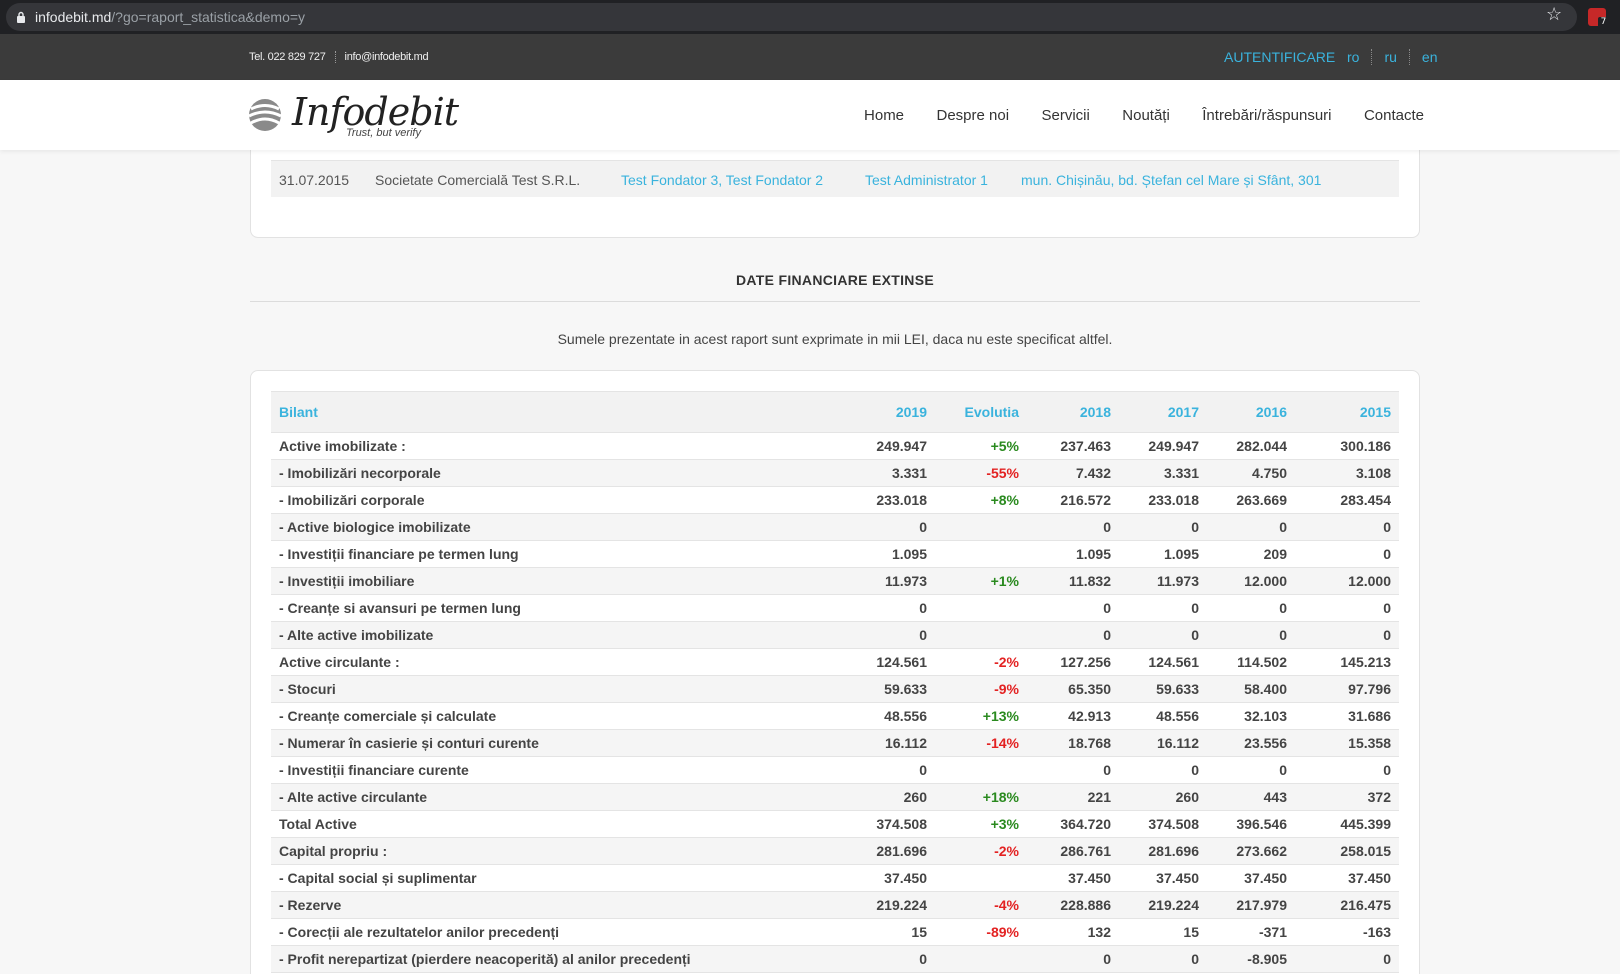 The height and width of the screenshot is (974, 1620). I want to click on cell-2017: 0, so click(1163, 527).